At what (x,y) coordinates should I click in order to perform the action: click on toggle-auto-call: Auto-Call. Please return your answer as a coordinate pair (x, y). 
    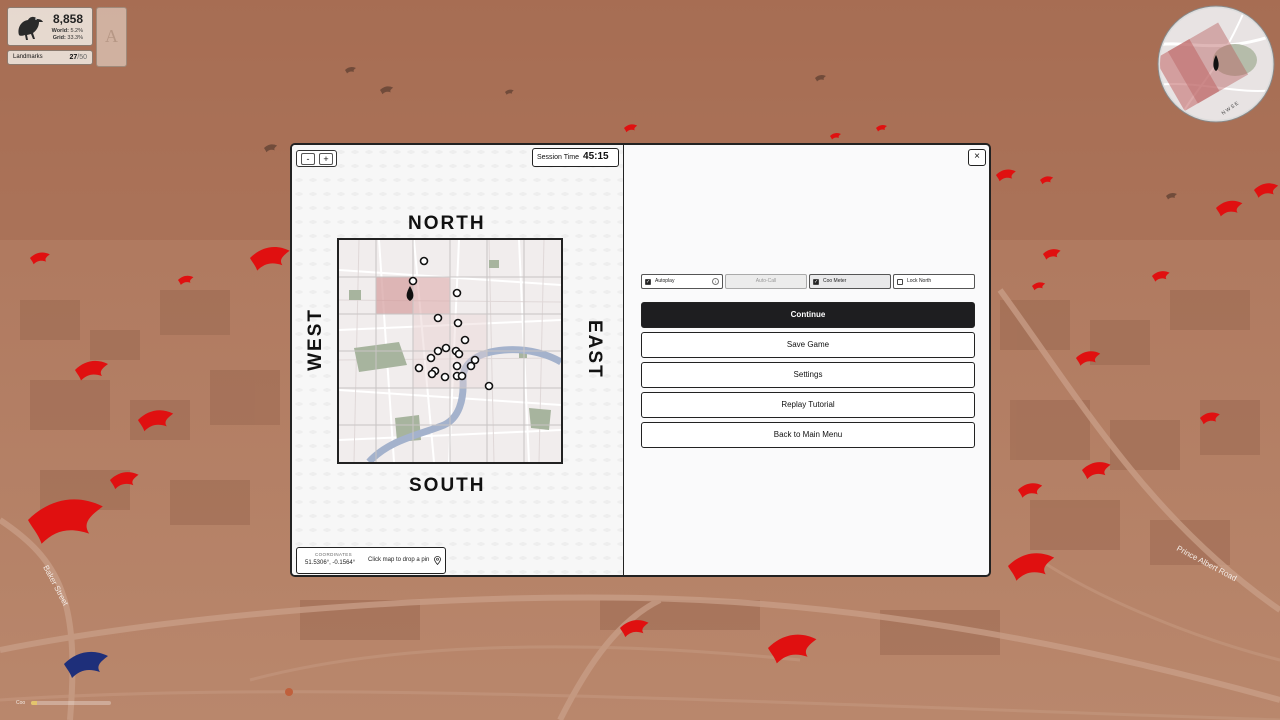
    Looking at the image, I should click on (766, 281).